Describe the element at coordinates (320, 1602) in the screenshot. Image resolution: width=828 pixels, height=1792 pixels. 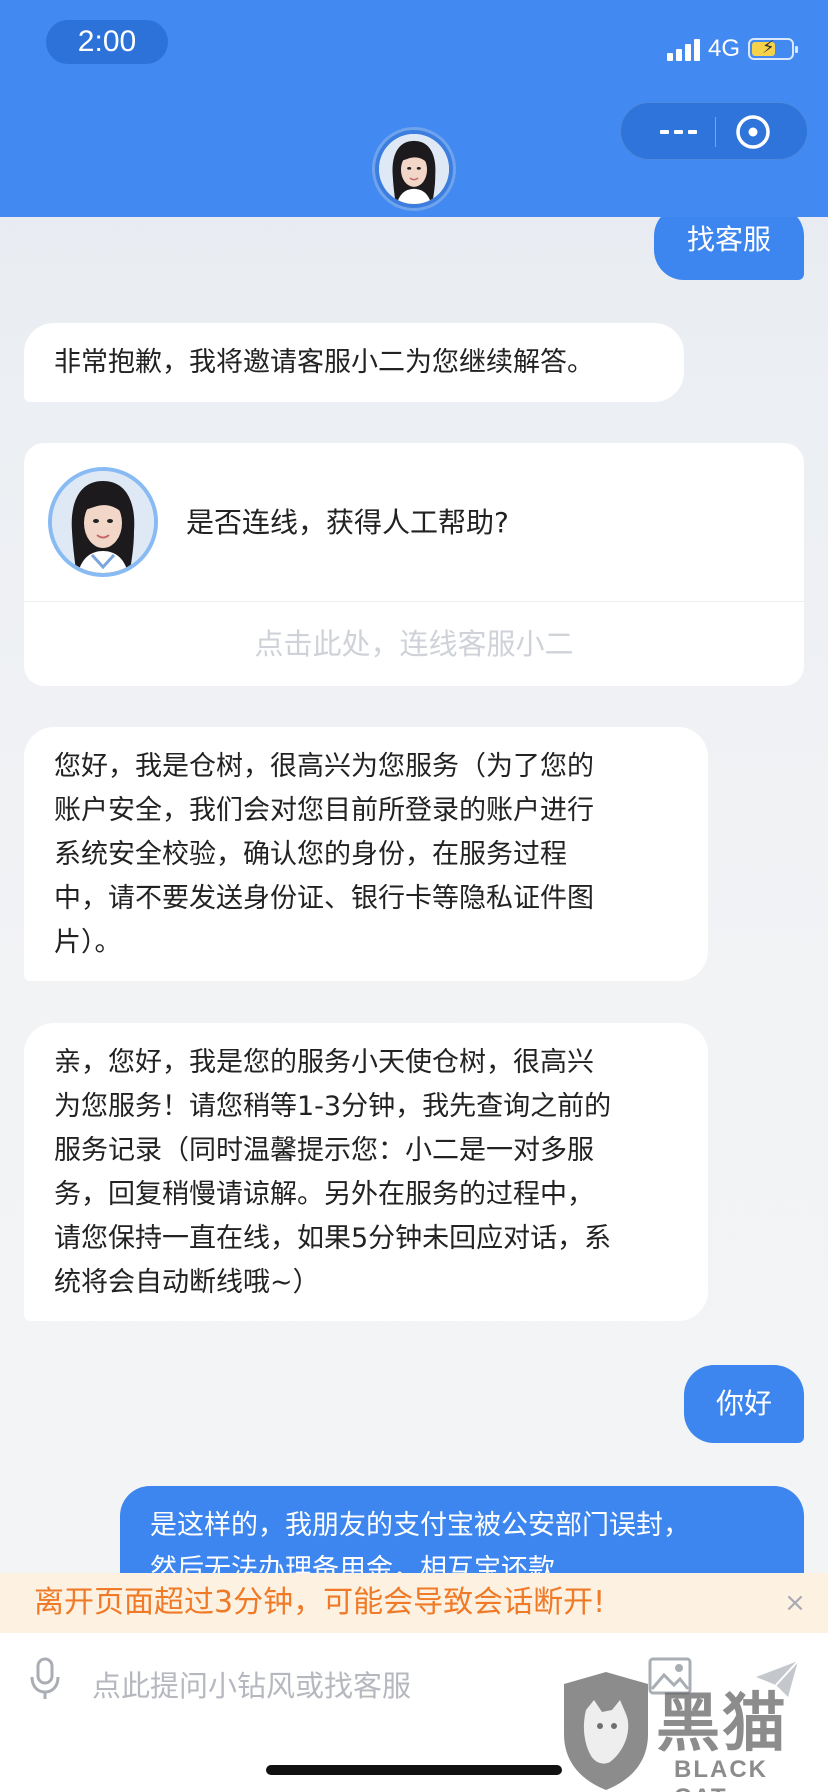
I see `warning-text: 离开页面超过3分钟，可能会导致会话断开!` at that location.